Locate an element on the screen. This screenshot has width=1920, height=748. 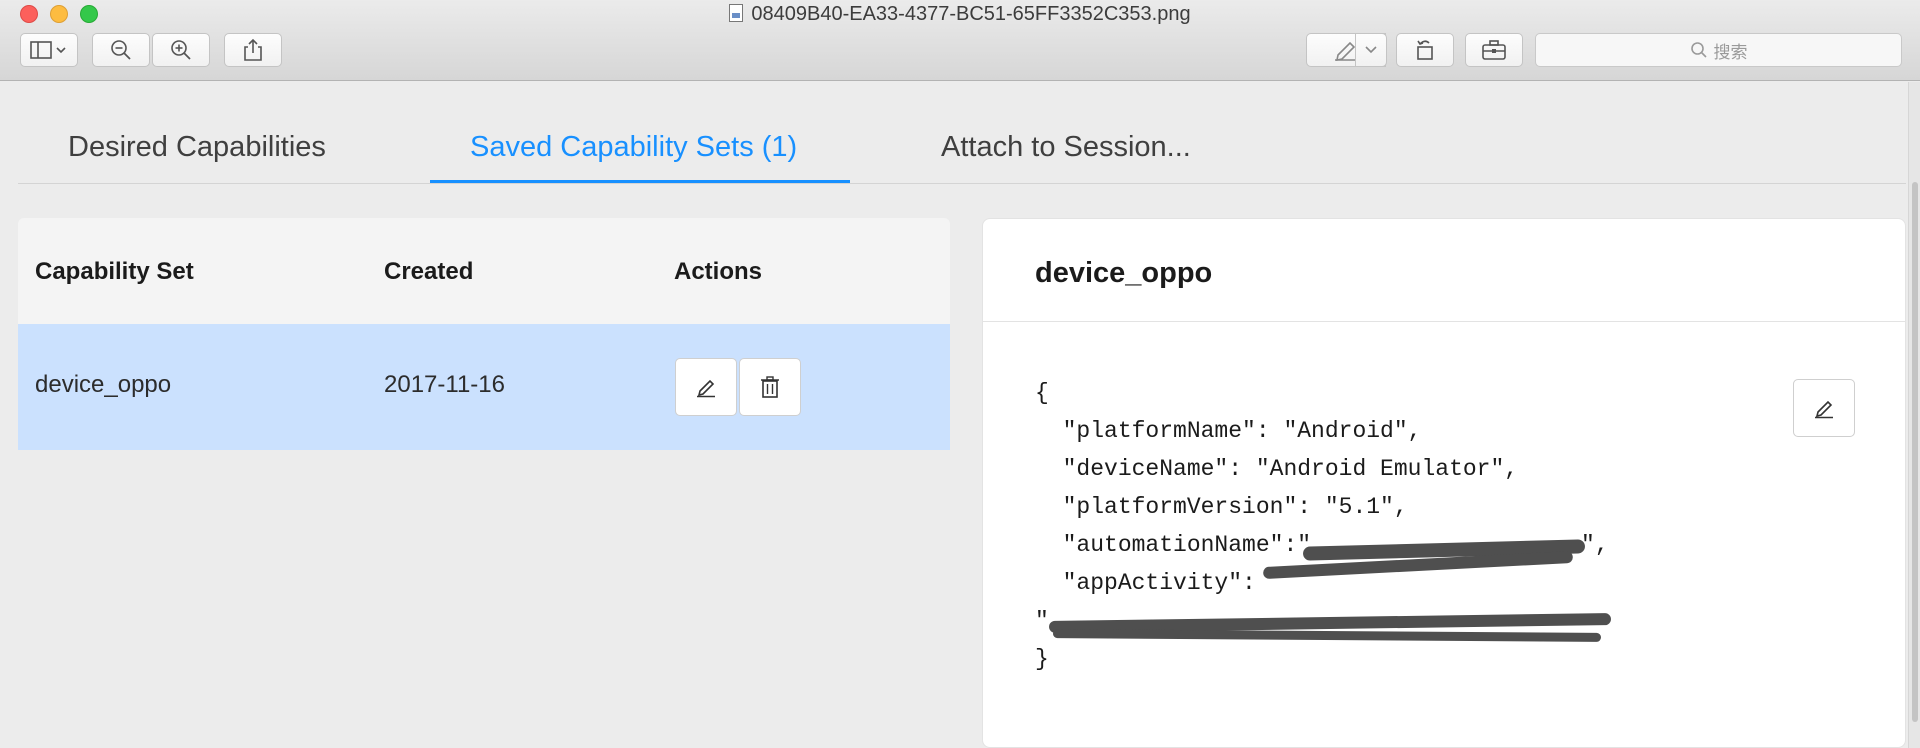
delete-button is located at coordinates (770, 387).